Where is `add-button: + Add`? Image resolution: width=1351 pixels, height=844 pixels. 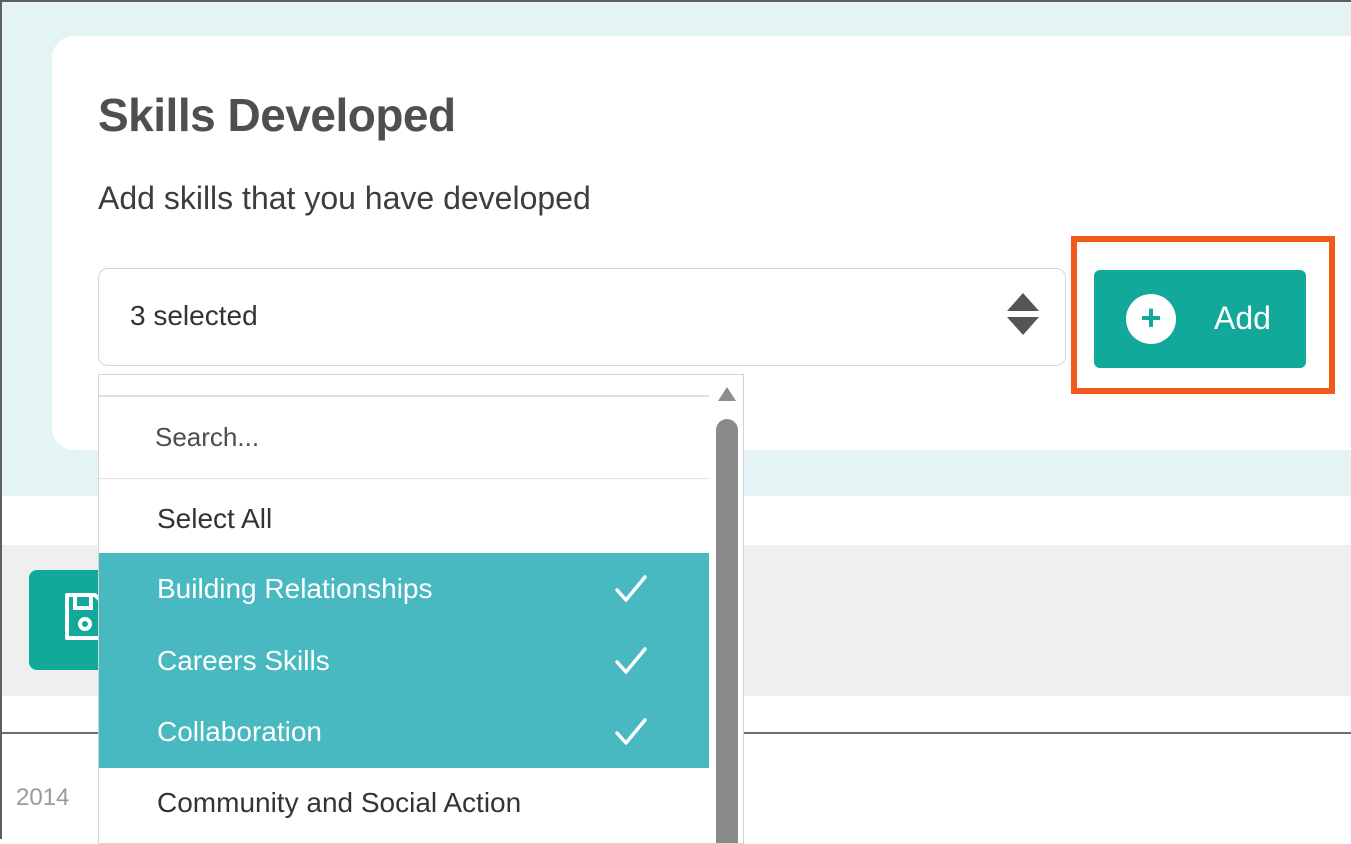 add-button: + Add is located at coordinates (1200, 319).